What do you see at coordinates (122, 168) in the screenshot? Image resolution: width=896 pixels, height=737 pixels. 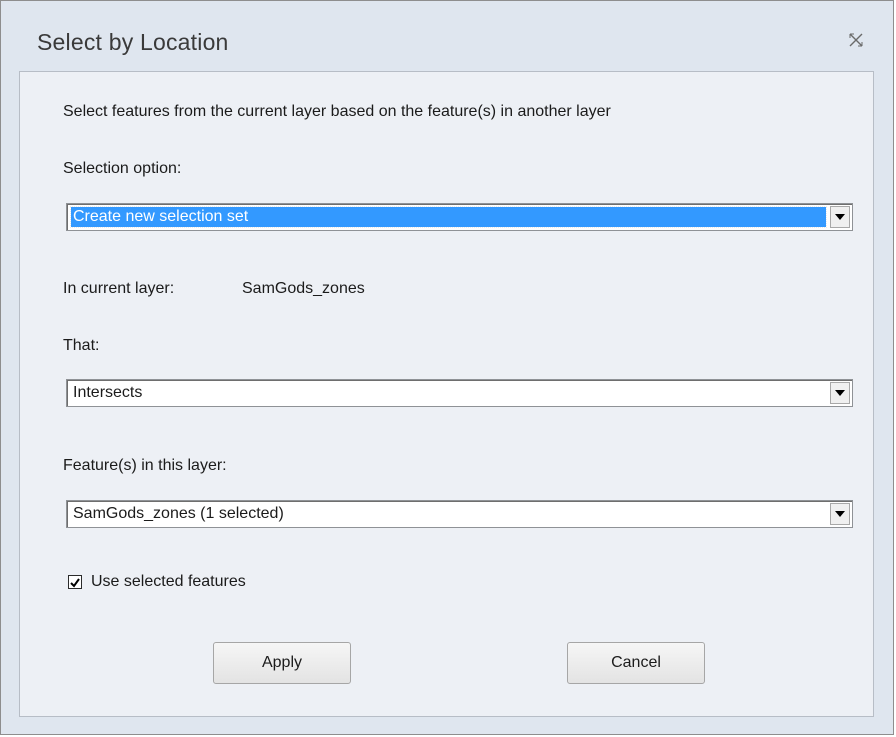 I see `selection-option-label: Selection option:` at bounding box center [122, 168].